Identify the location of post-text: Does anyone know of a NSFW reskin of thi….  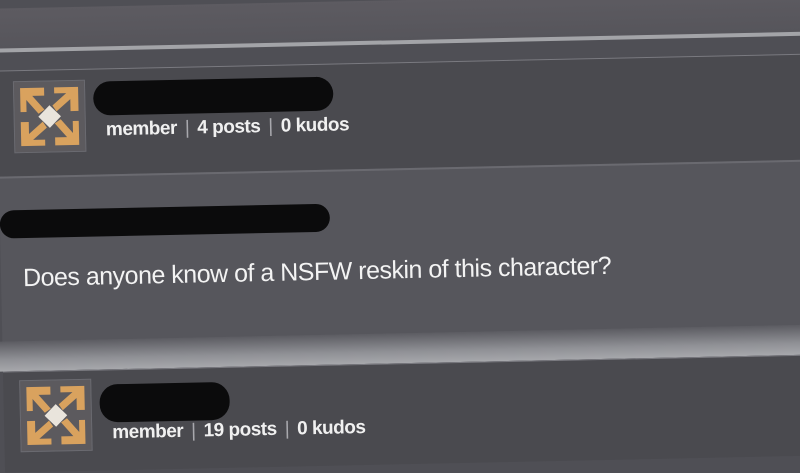
(317, 272).